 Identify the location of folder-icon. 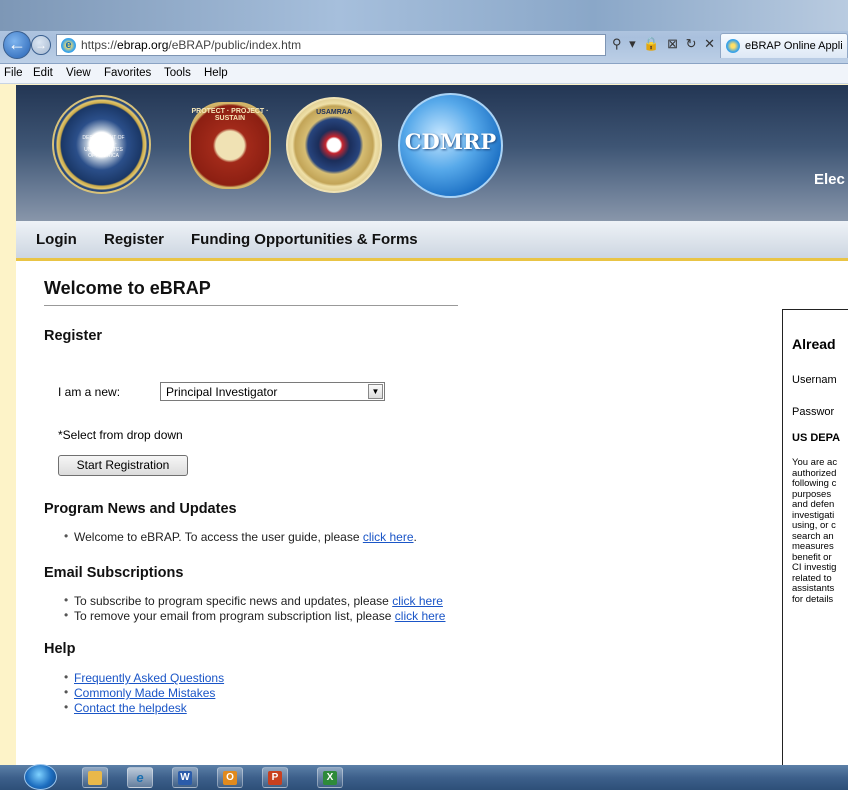
(95, 778).